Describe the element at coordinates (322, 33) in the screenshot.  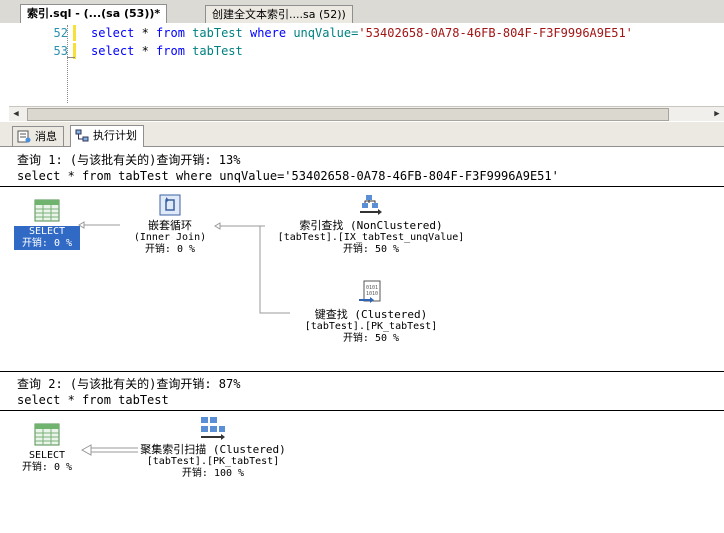
I see `code-text: unqValue=` at that location.